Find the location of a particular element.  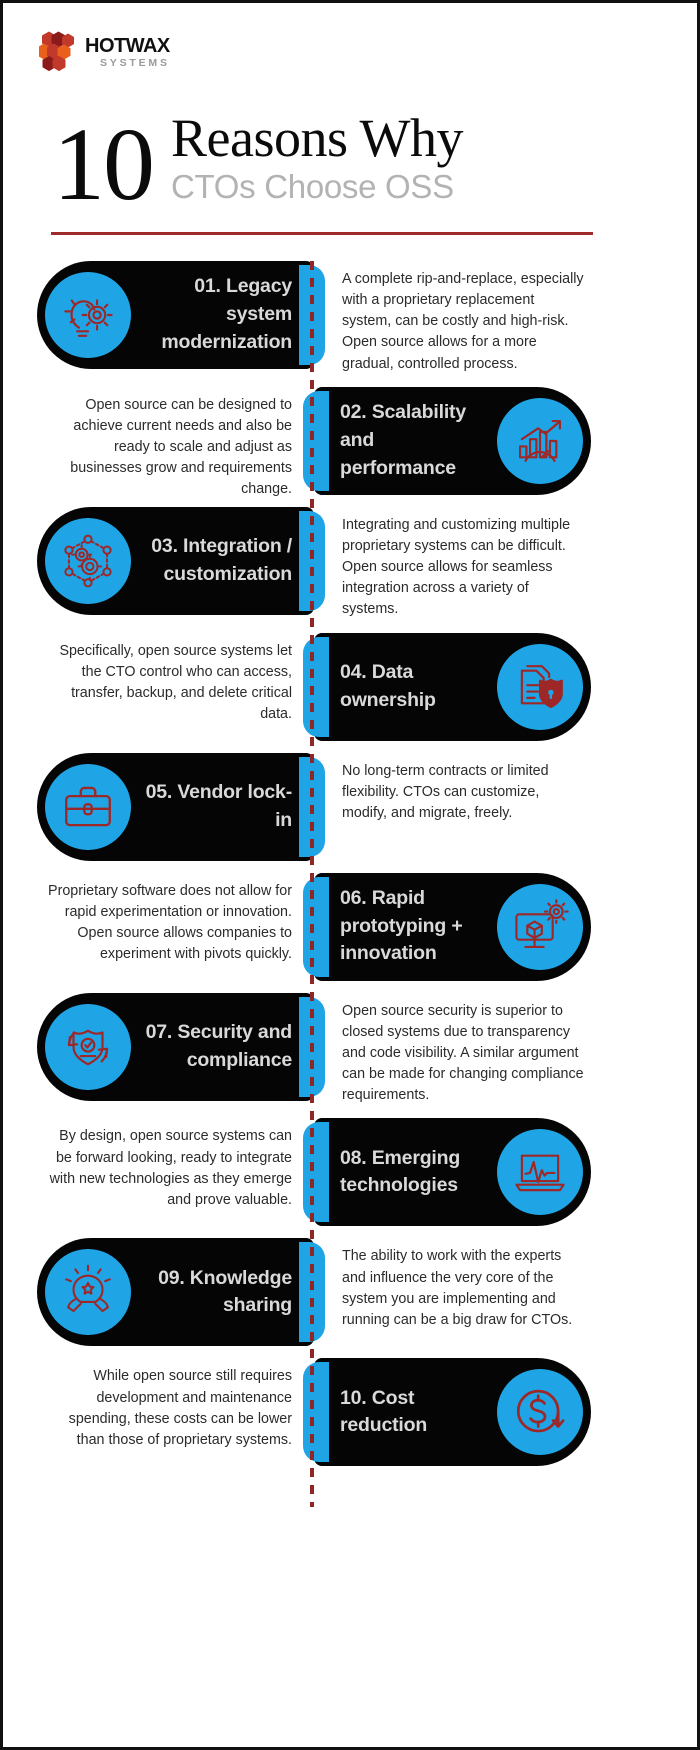

brand-subtitle: SYSTEMS is located at coordinates (135, 63).